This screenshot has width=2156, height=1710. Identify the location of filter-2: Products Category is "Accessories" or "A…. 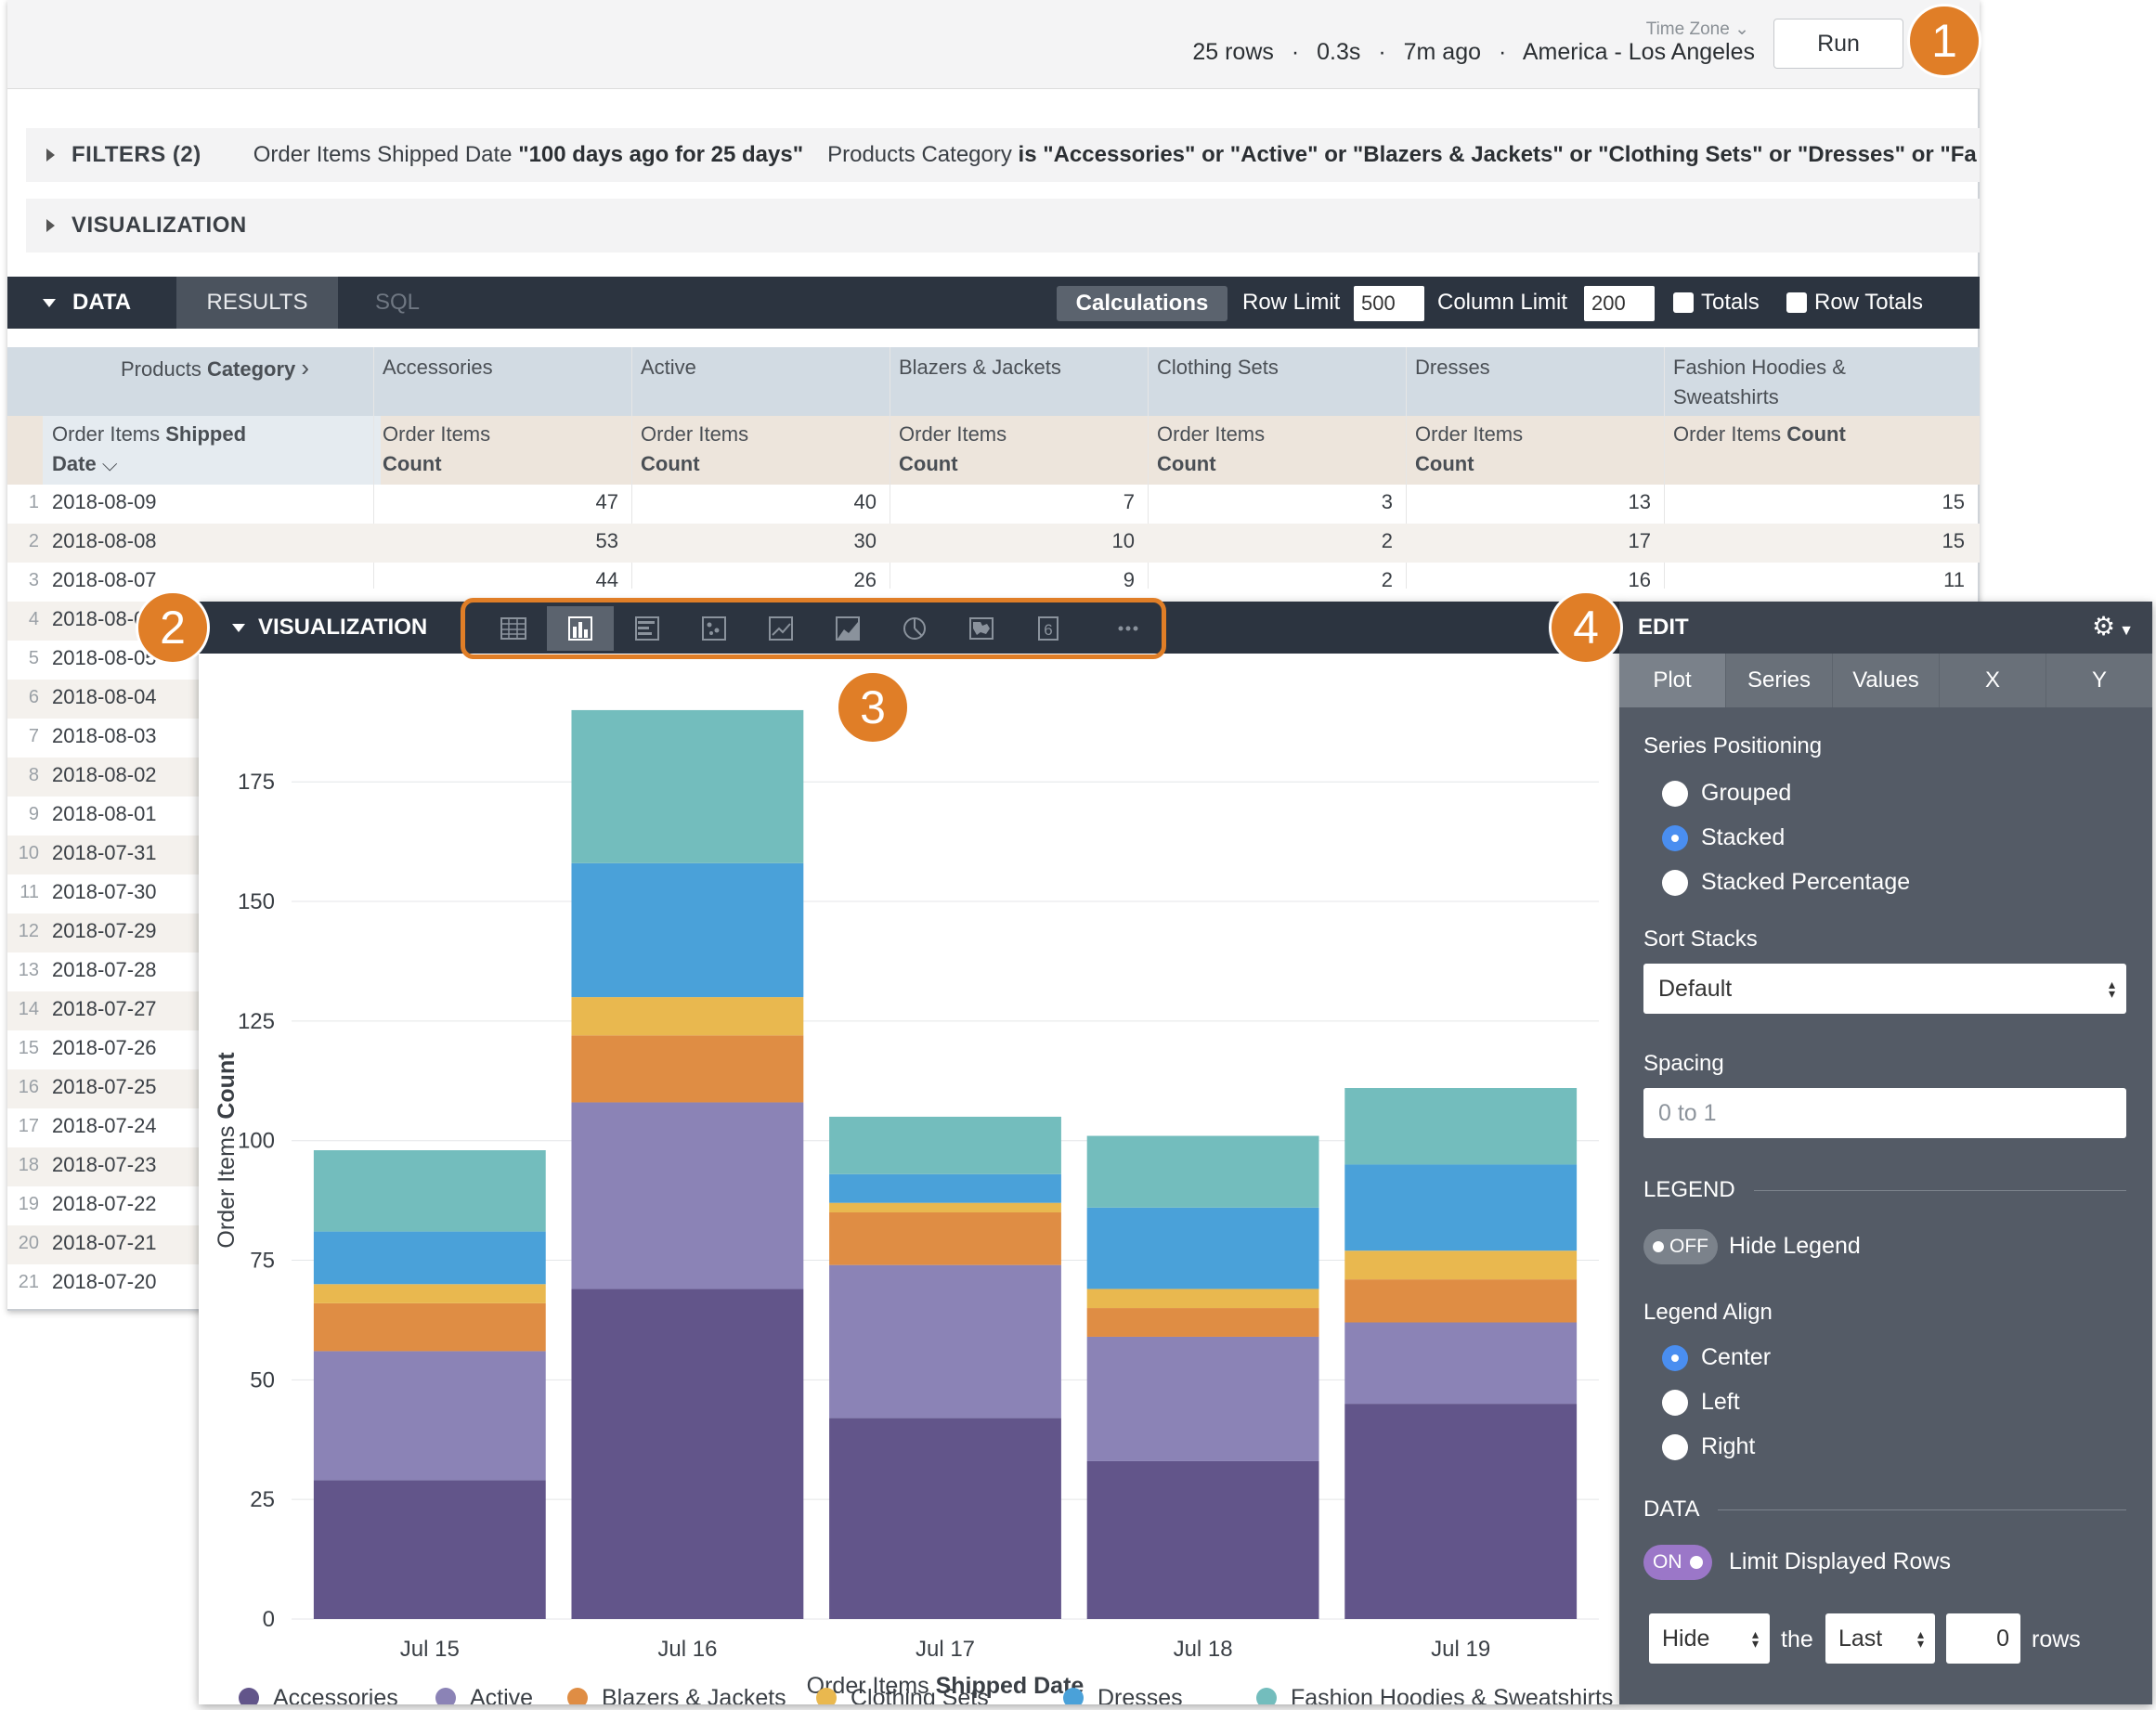
(1402, 155).